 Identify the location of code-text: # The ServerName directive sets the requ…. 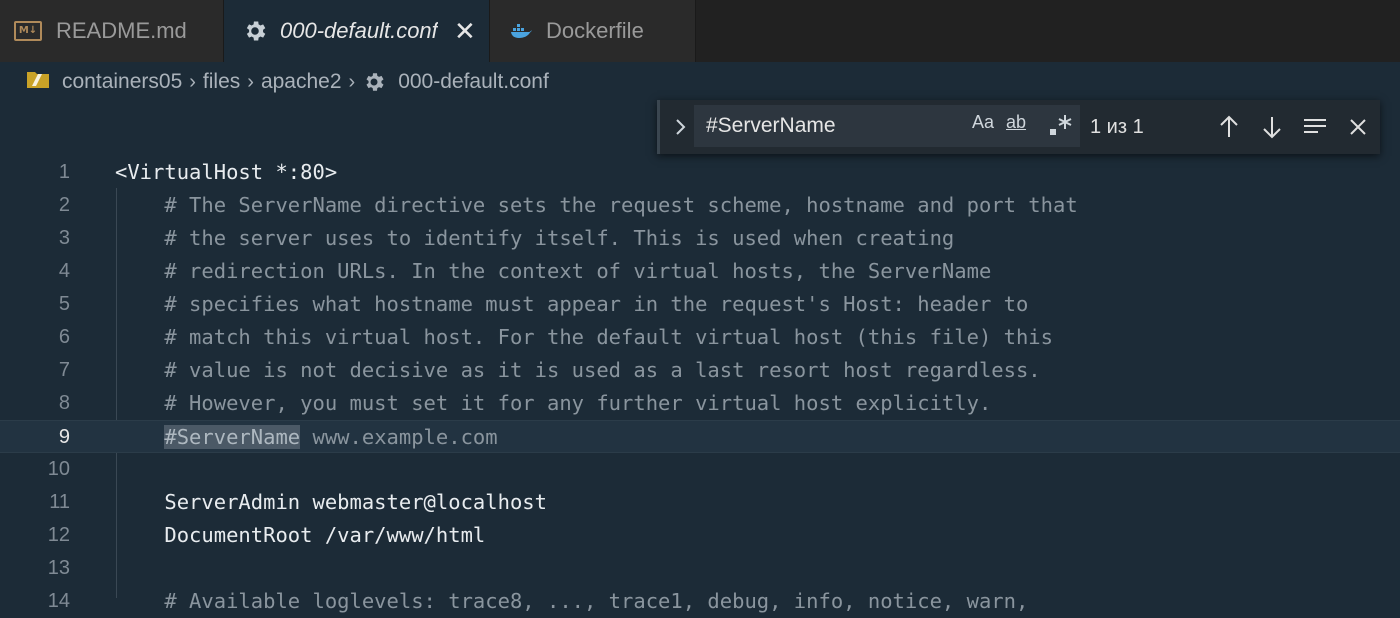
(596, 205).